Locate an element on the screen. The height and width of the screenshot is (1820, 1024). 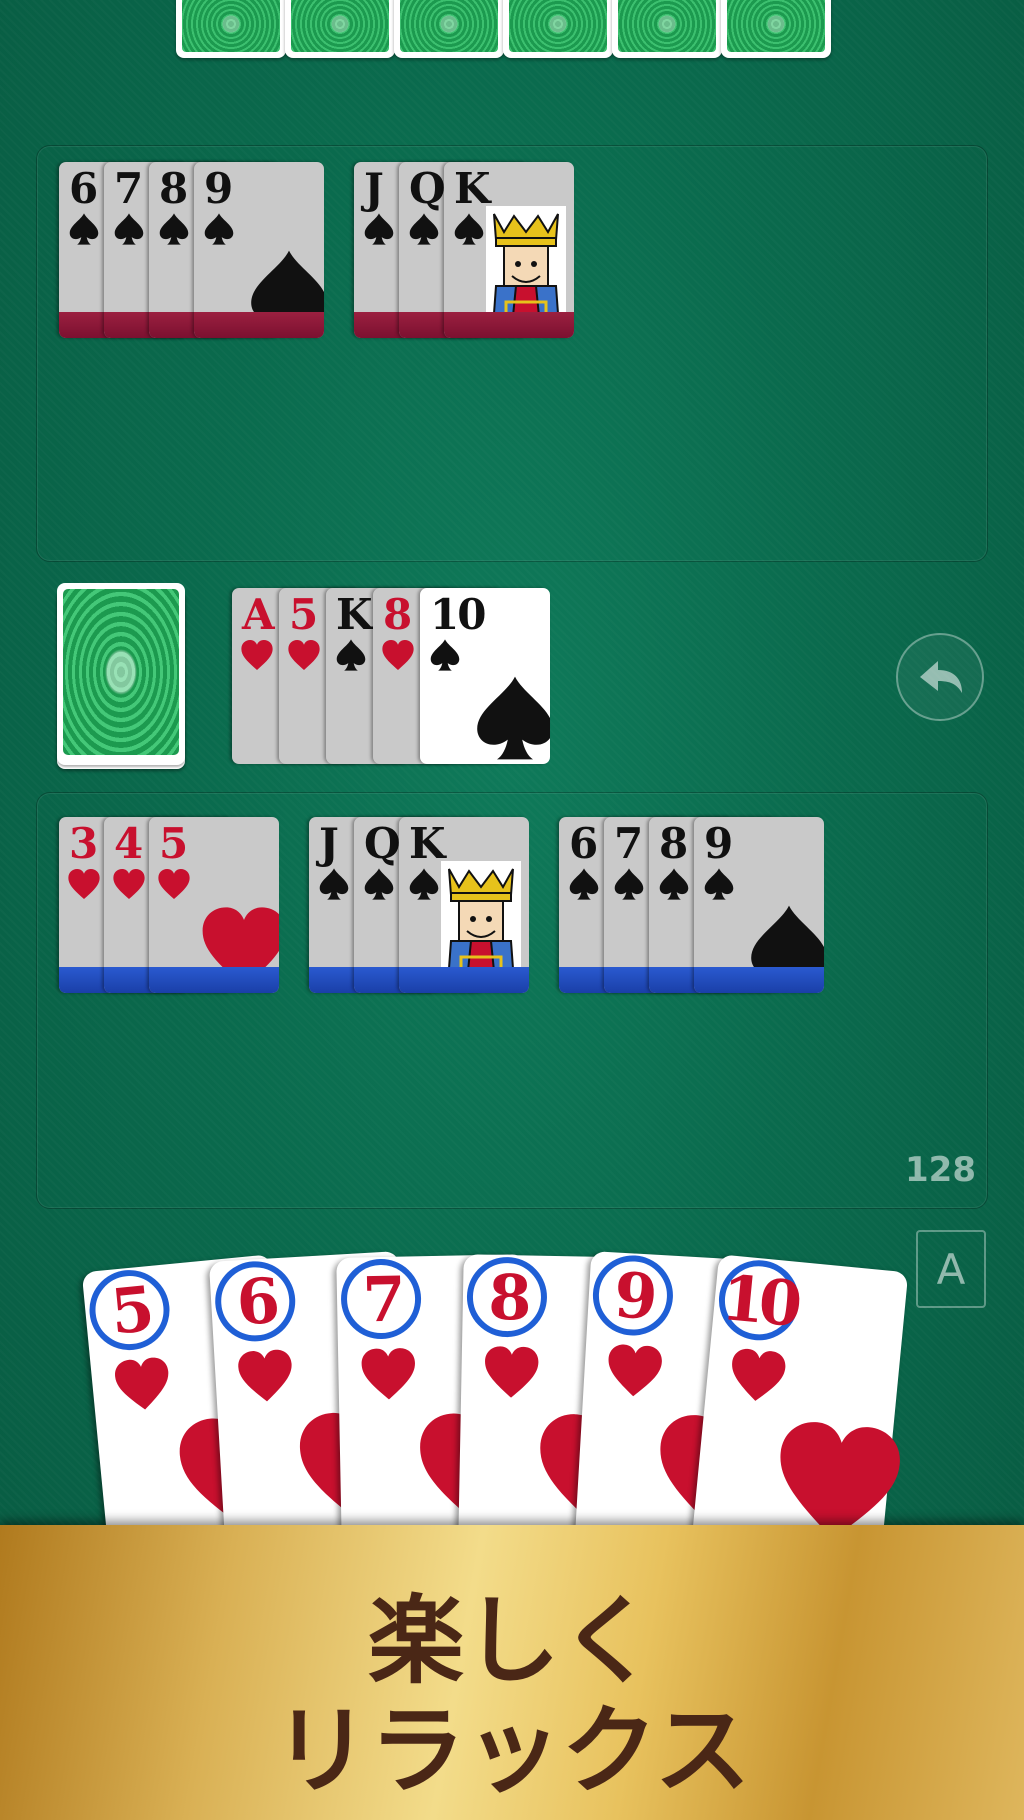
rank-highlight-circle: 6 is located at coordinates (255, 1301).